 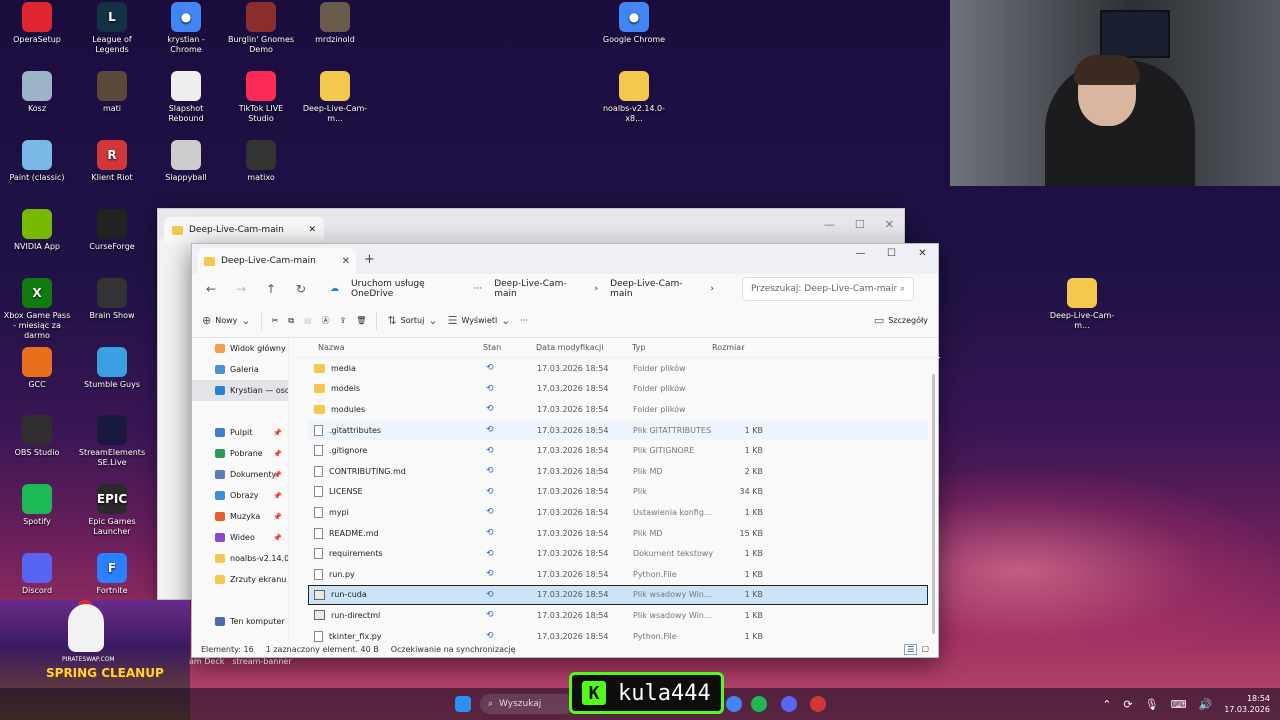 What do you see at coordinates (618, 409) in the screenshot?
I see `file-row: modules ⟲ 17.03.2026 18:54 Folder plików` at bounding box center [618, 409].